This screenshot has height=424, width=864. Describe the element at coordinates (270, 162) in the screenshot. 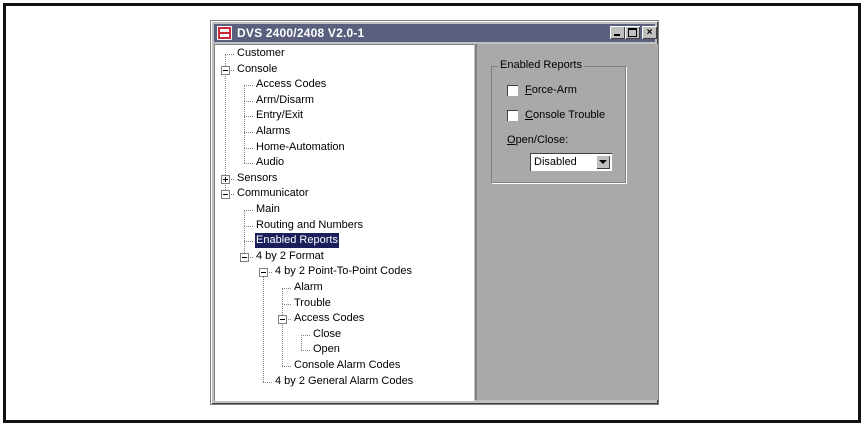

I see `tree-item-label: Audio` at that location.